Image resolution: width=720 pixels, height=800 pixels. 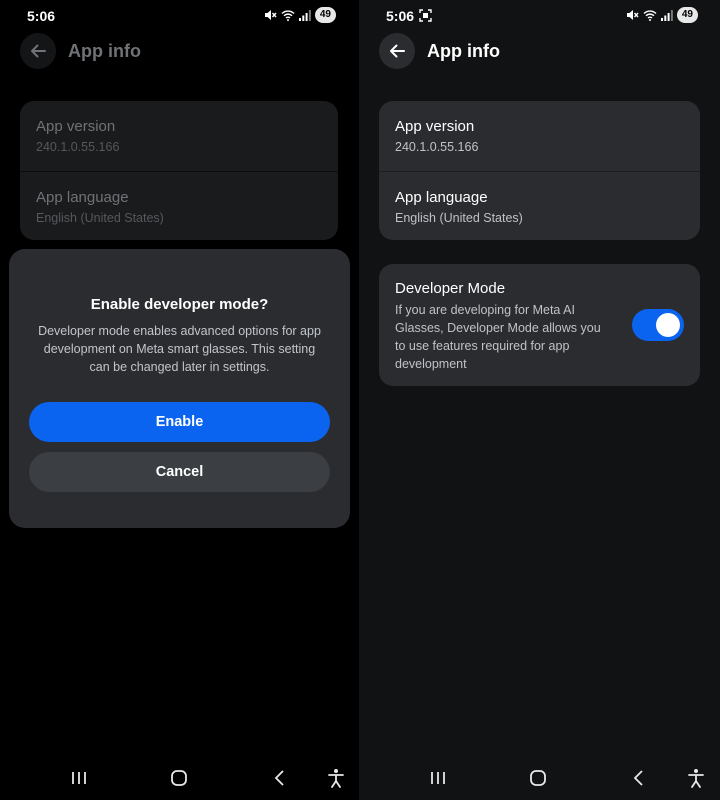 I want to click on enable-button: Enable, so click(x=179, y=422).